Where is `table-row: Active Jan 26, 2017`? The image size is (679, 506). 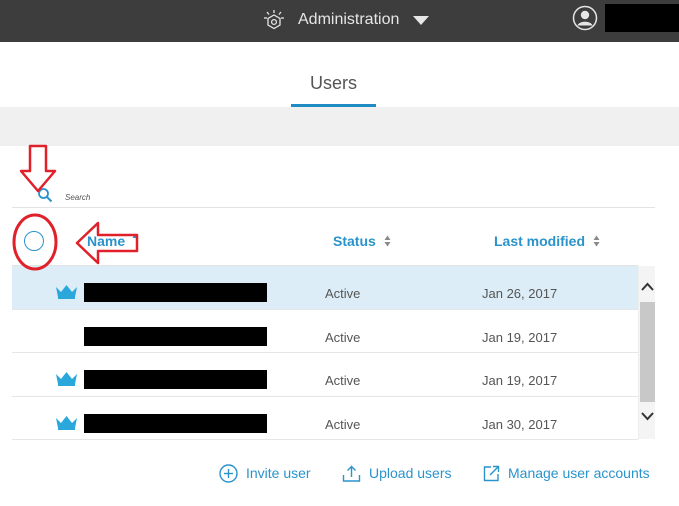
table-row: Active Jan 26, 2017 is located at coordinates (325, 288).